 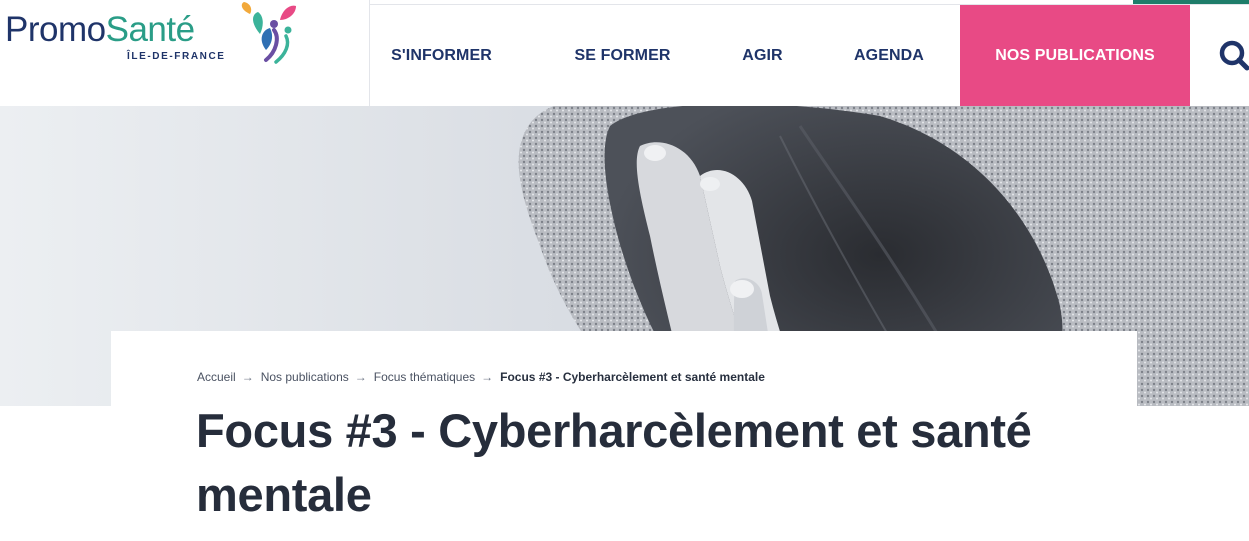 What do you see at coordinates (268, 33) in the screenshot?
I see `people-leaves-emblem-icon` at bounding box center [268, 33].